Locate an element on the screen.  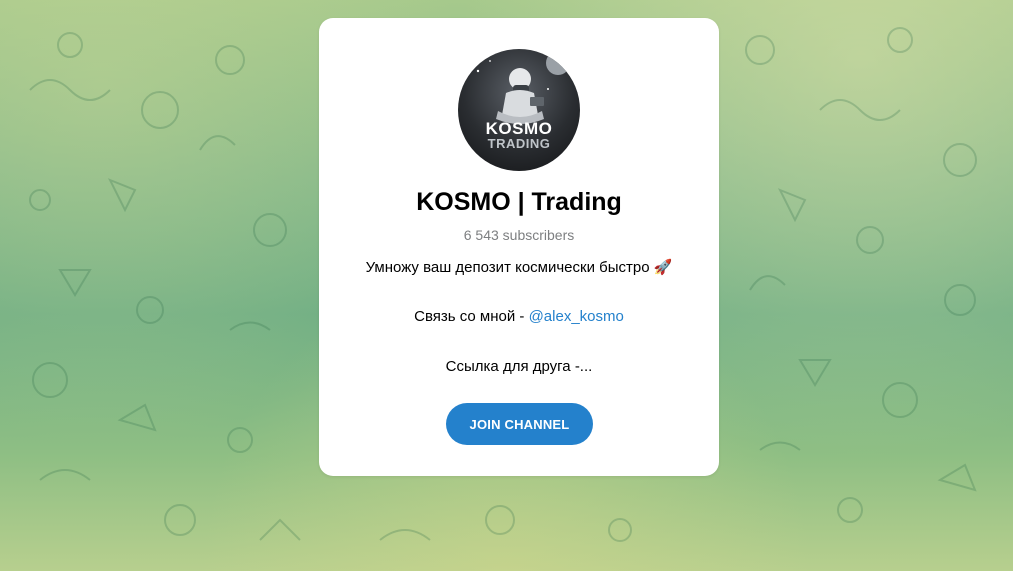
subscriber-count: 6 543 subscribers is located at coordinates (519, 235).